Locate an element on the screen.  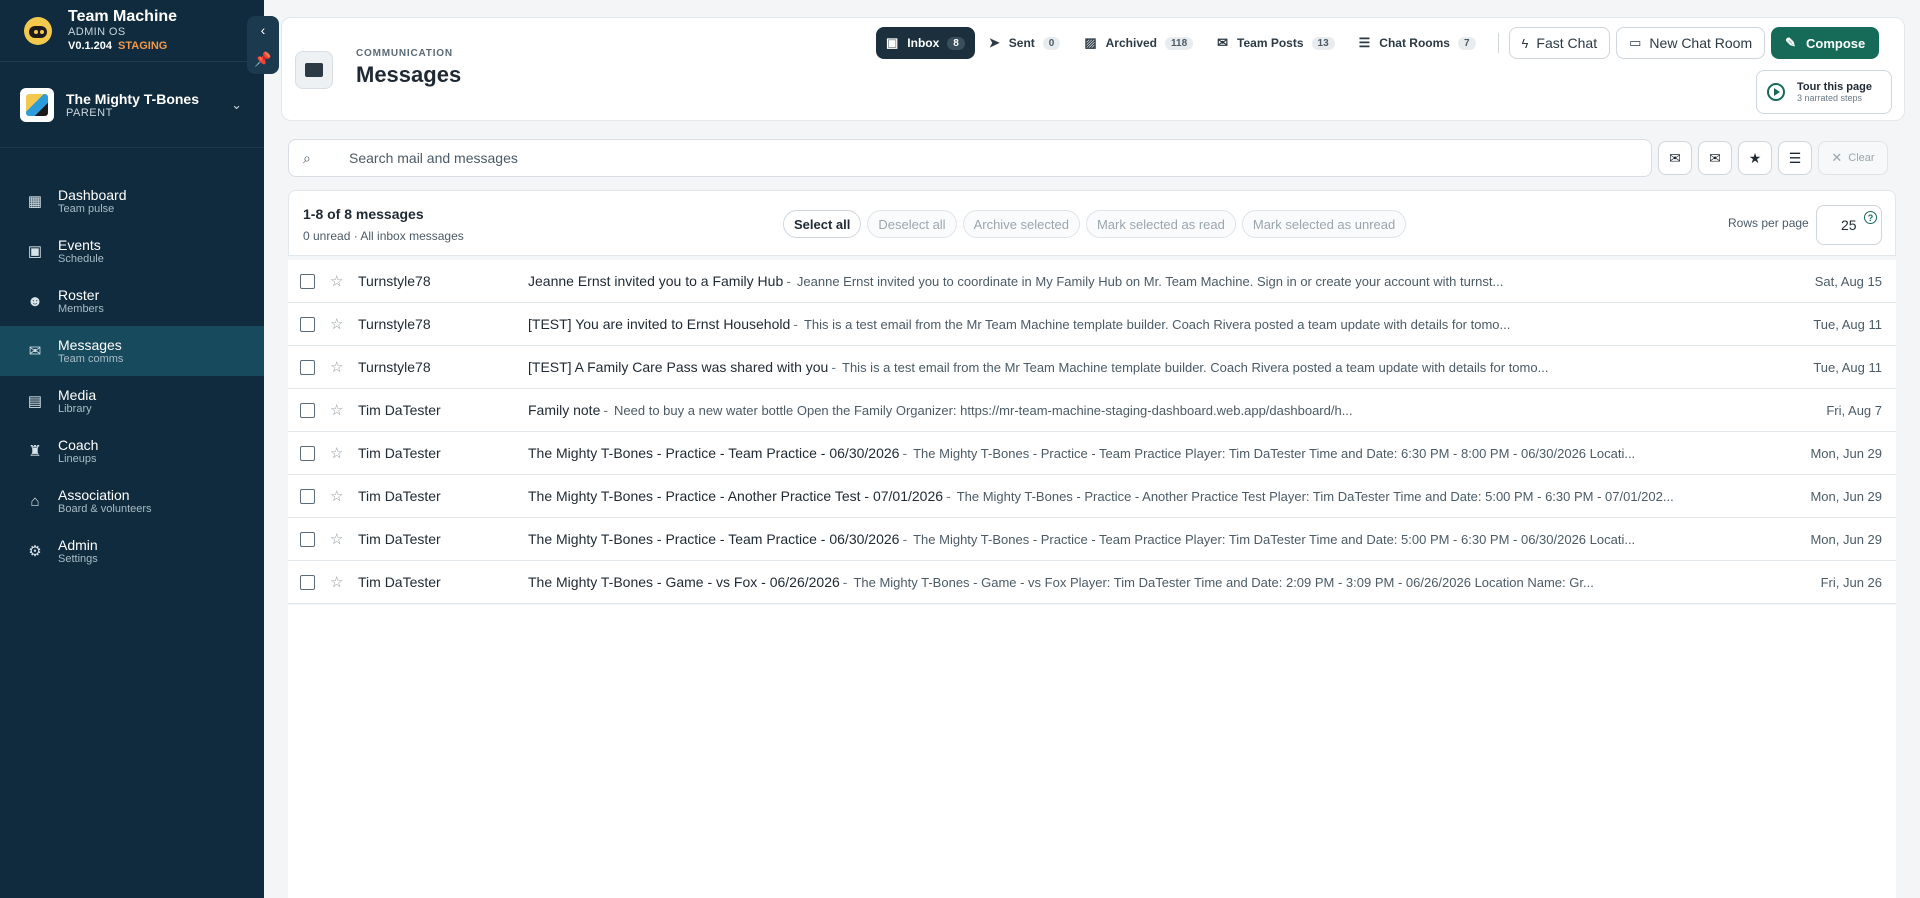
deselect-all-button: Deselect all is located at coordinates (912, 224).